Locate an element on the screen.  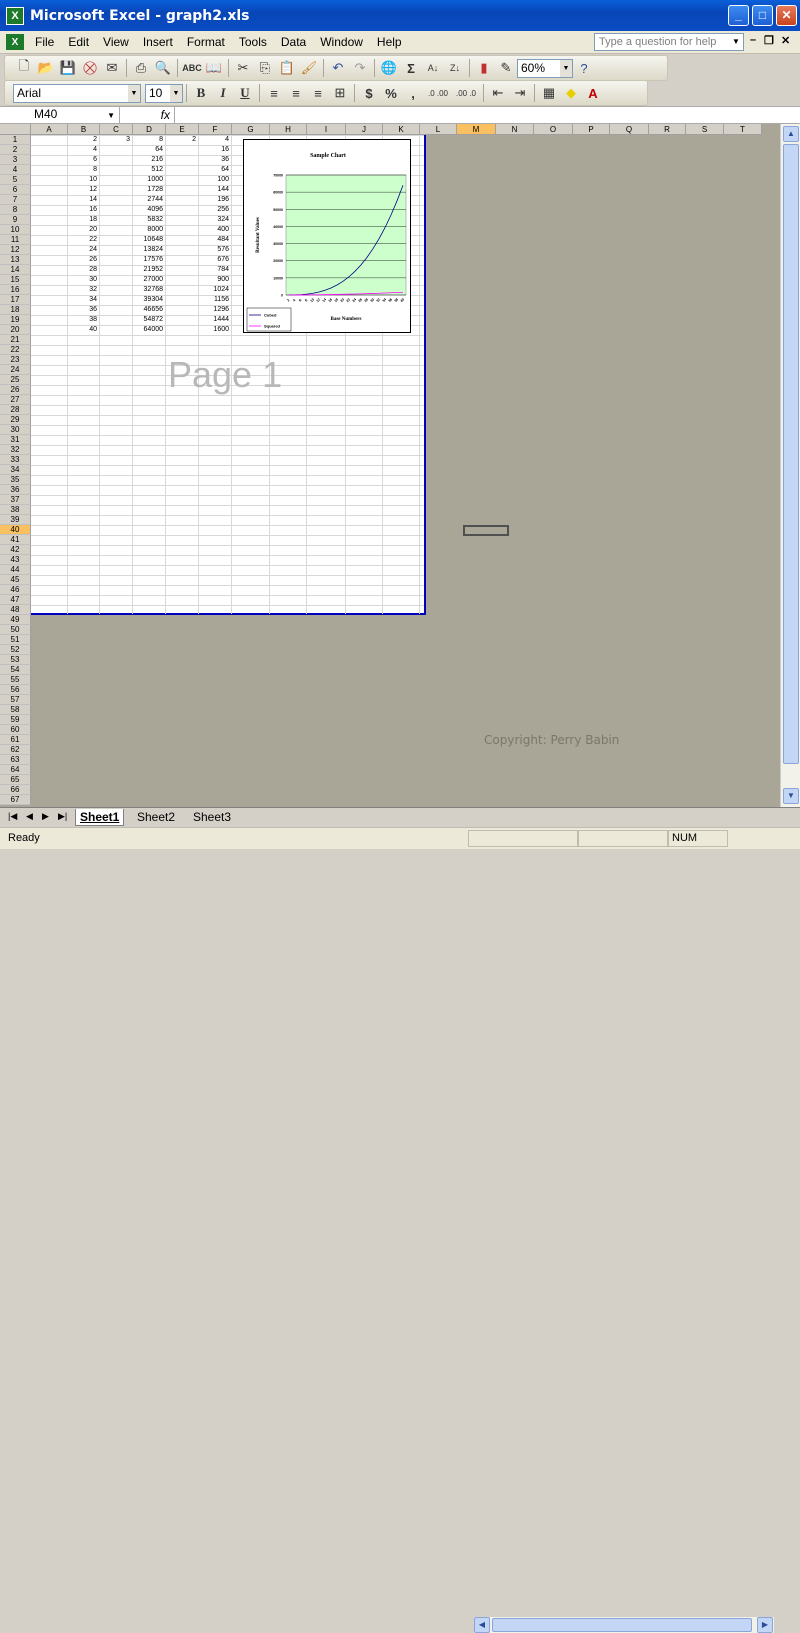
row-header-57: 57 is located at coordinates (15, 700).